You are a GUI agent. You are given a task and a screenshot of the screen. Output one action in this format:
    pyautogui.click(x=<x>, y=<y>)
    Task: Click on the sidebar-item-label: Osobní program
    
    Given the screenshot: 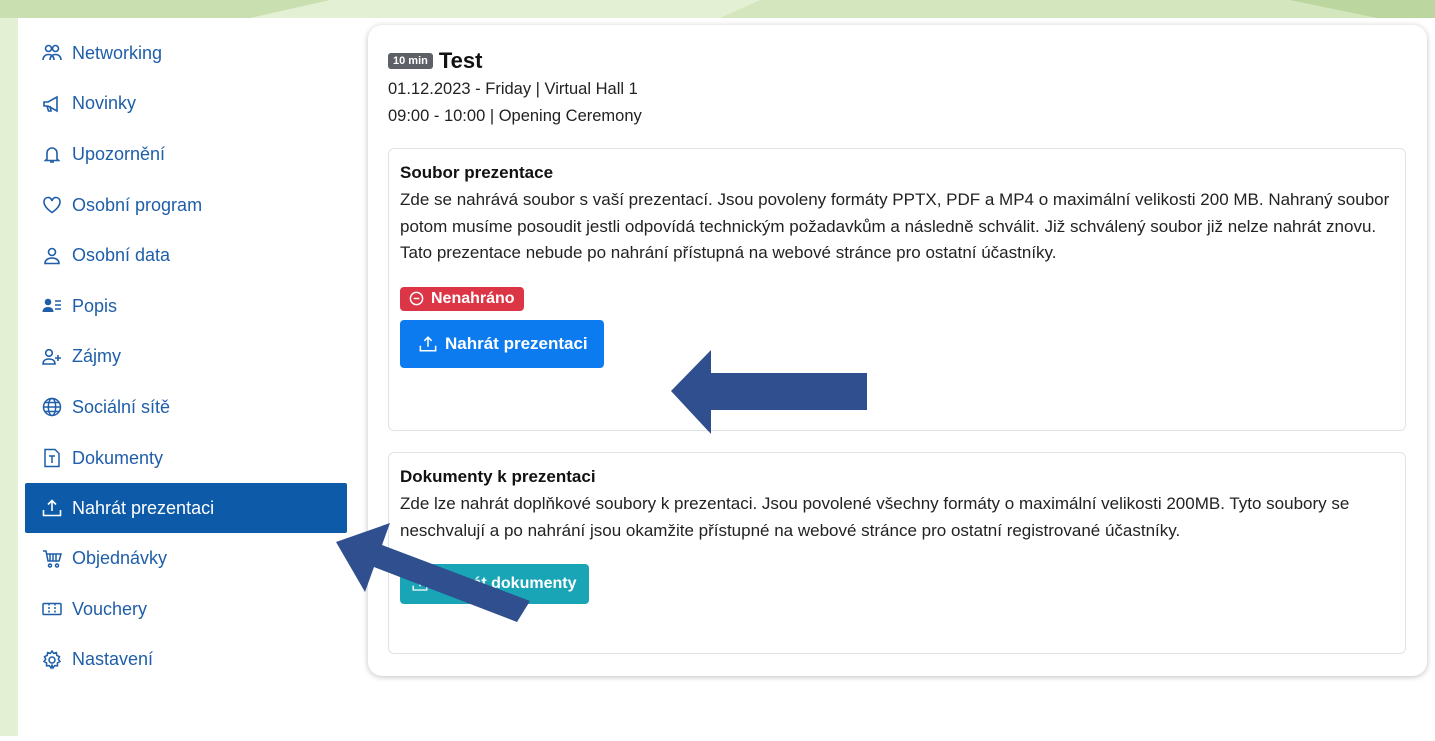 What is the action you would take?
    pyautogui.click(x=137, y=204)
    